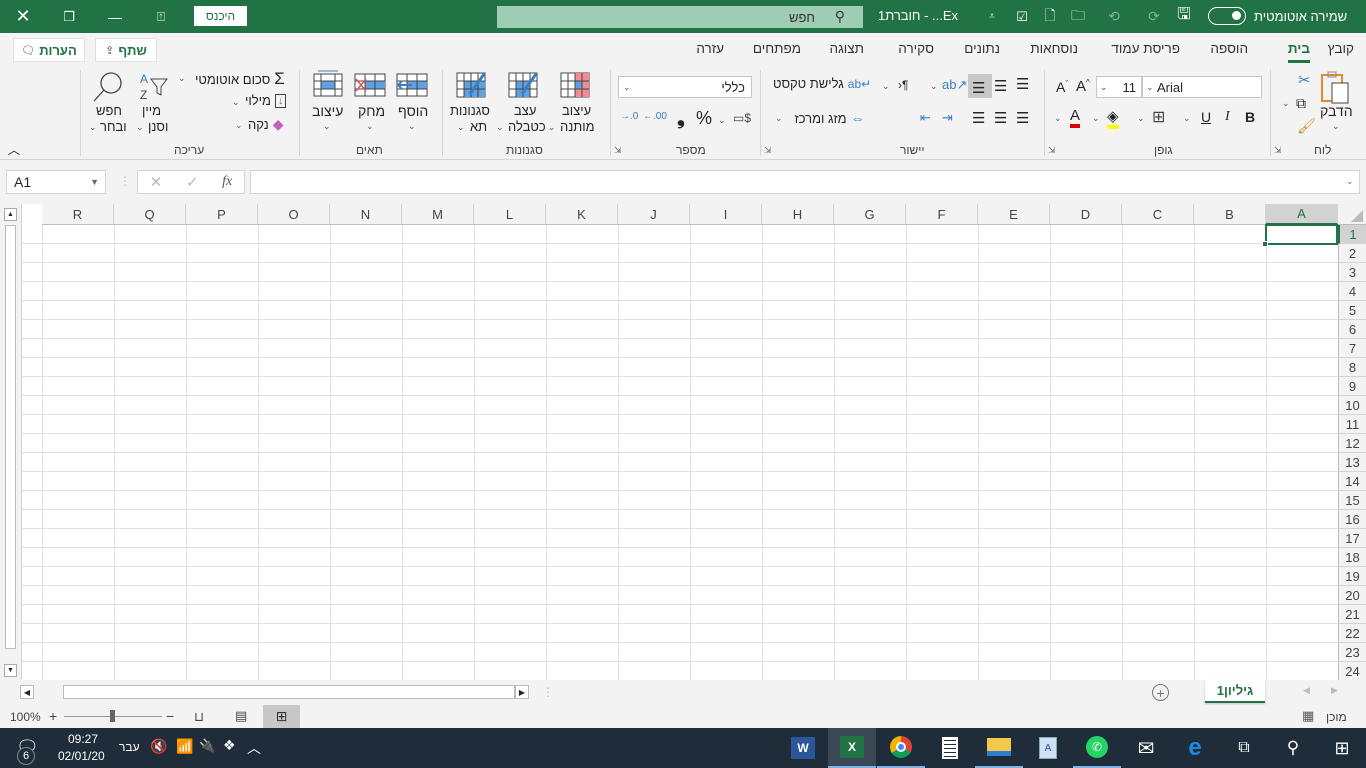  What do you see at coordinates (742, 118) in the screenshot?
I see `accounting-format-button: ▭$` at bounding box center [742, 118].